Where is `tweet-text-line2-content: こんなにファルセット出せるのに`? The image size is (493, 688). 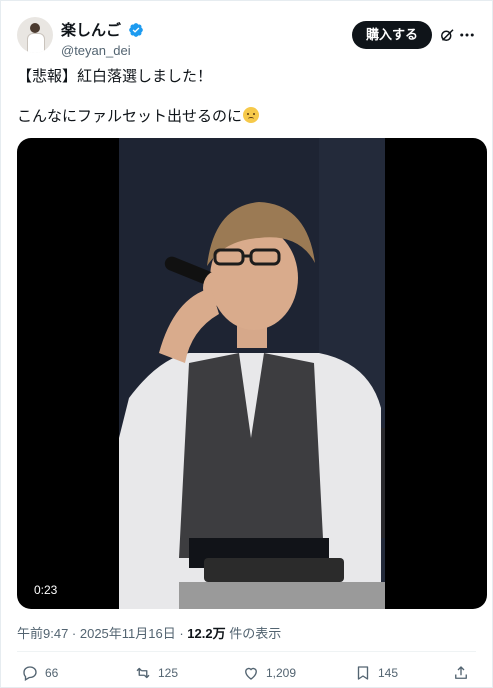 tweet-text-line2-content: こんなにファルセット出せるのに is located at coordinates (130, 116).